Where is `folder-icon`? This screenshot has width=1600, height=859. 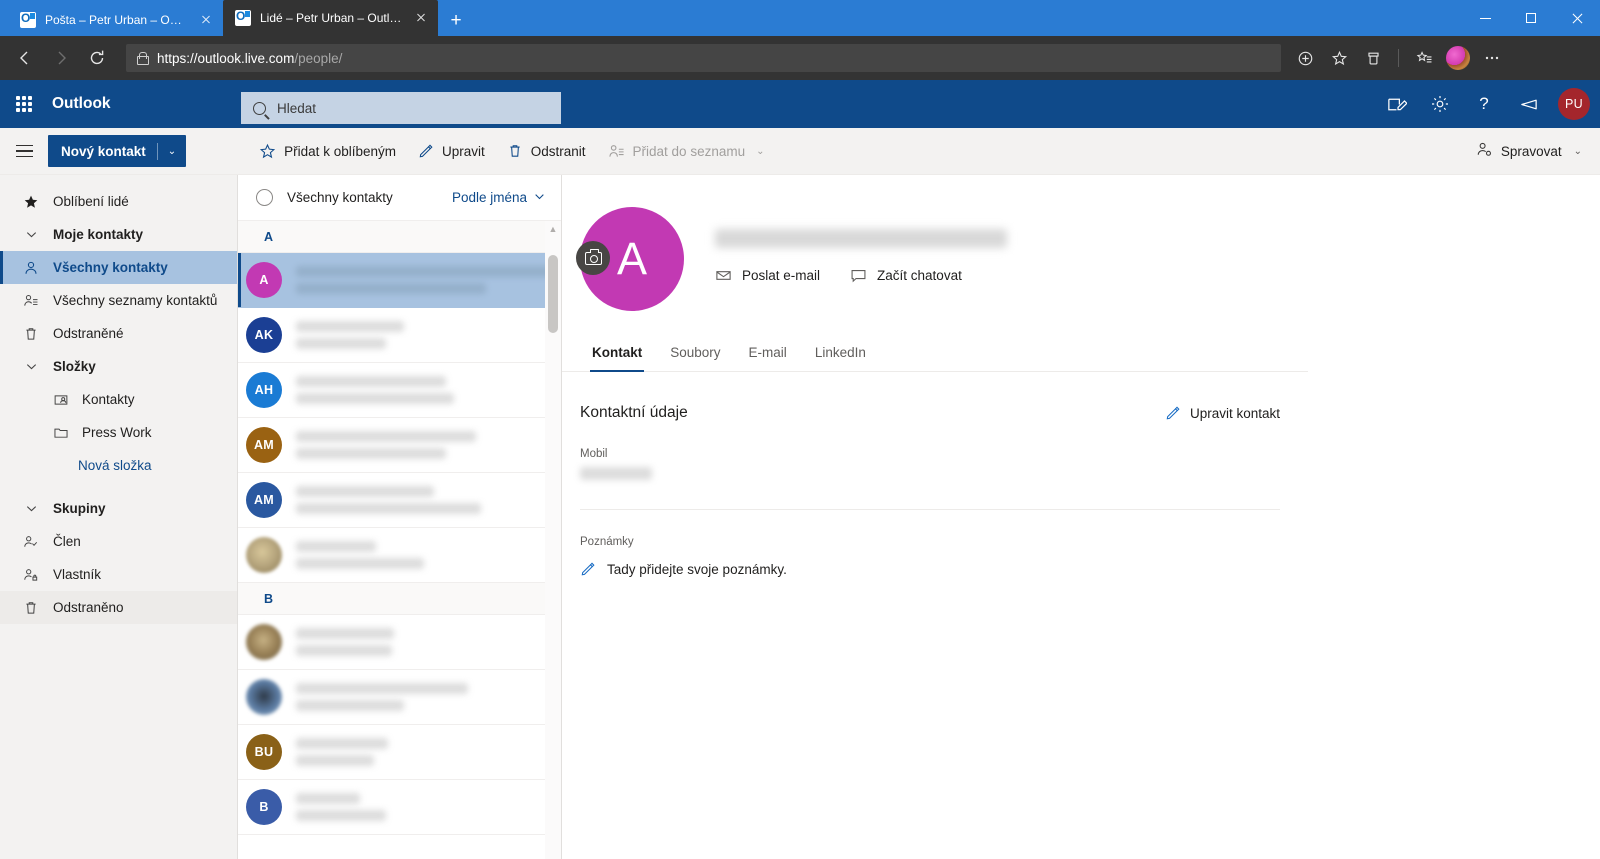 folder-icon is located at coordinates (61, 433).